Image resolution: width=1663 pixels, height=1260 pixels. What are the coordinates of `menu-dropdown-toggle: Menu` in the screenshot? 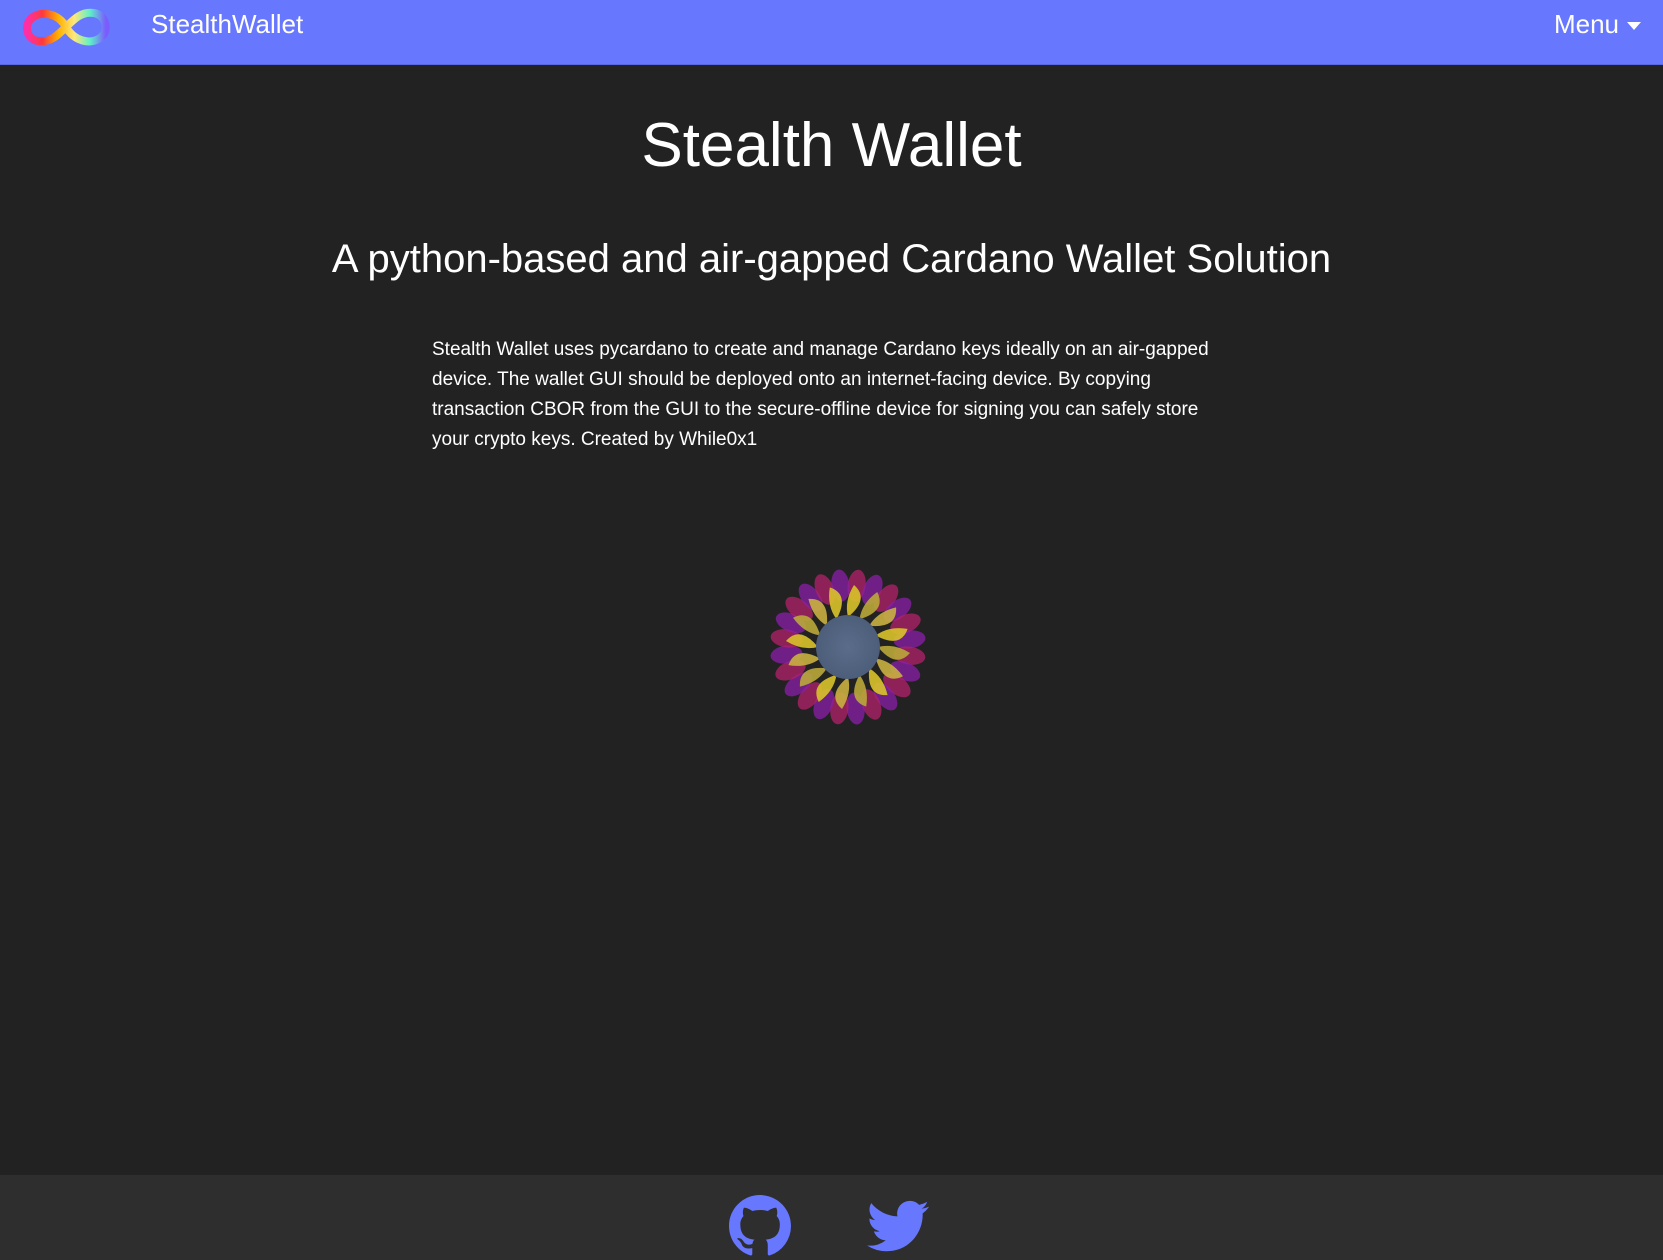 It's located at (1597, 24).